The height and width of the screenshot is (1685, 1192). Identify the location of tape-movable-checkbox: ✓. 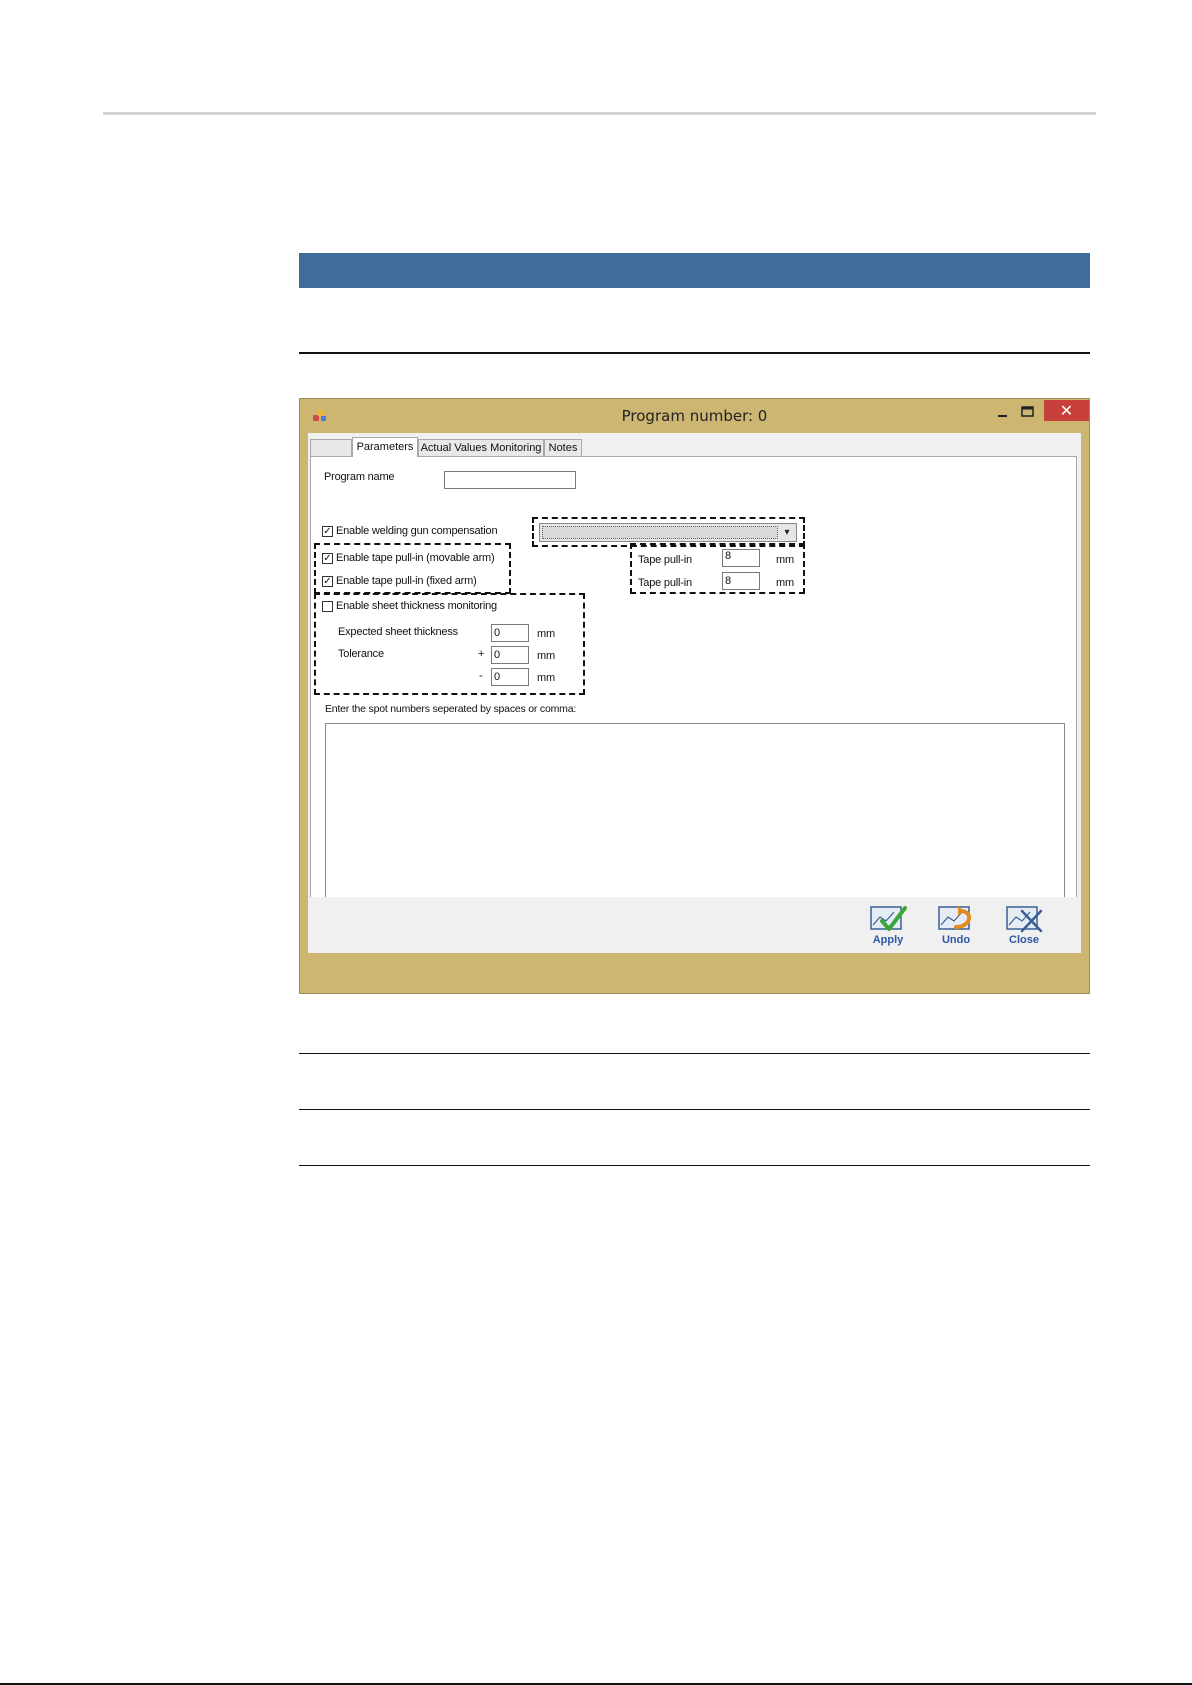
(327, 558).